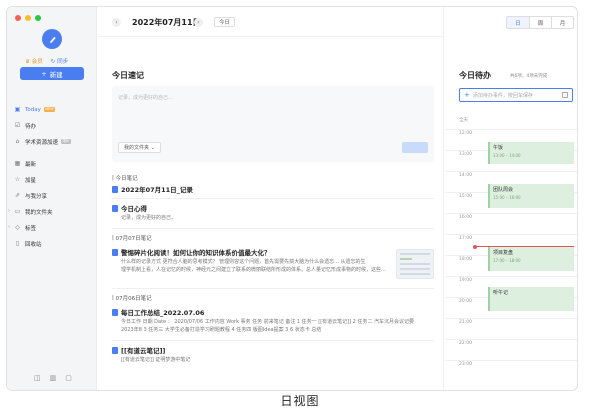 This screenshot has width=600, height=417. Describe the element at coordinates (511, 328) in the screenshot. I see `hour-slot: 21:00` at that location.